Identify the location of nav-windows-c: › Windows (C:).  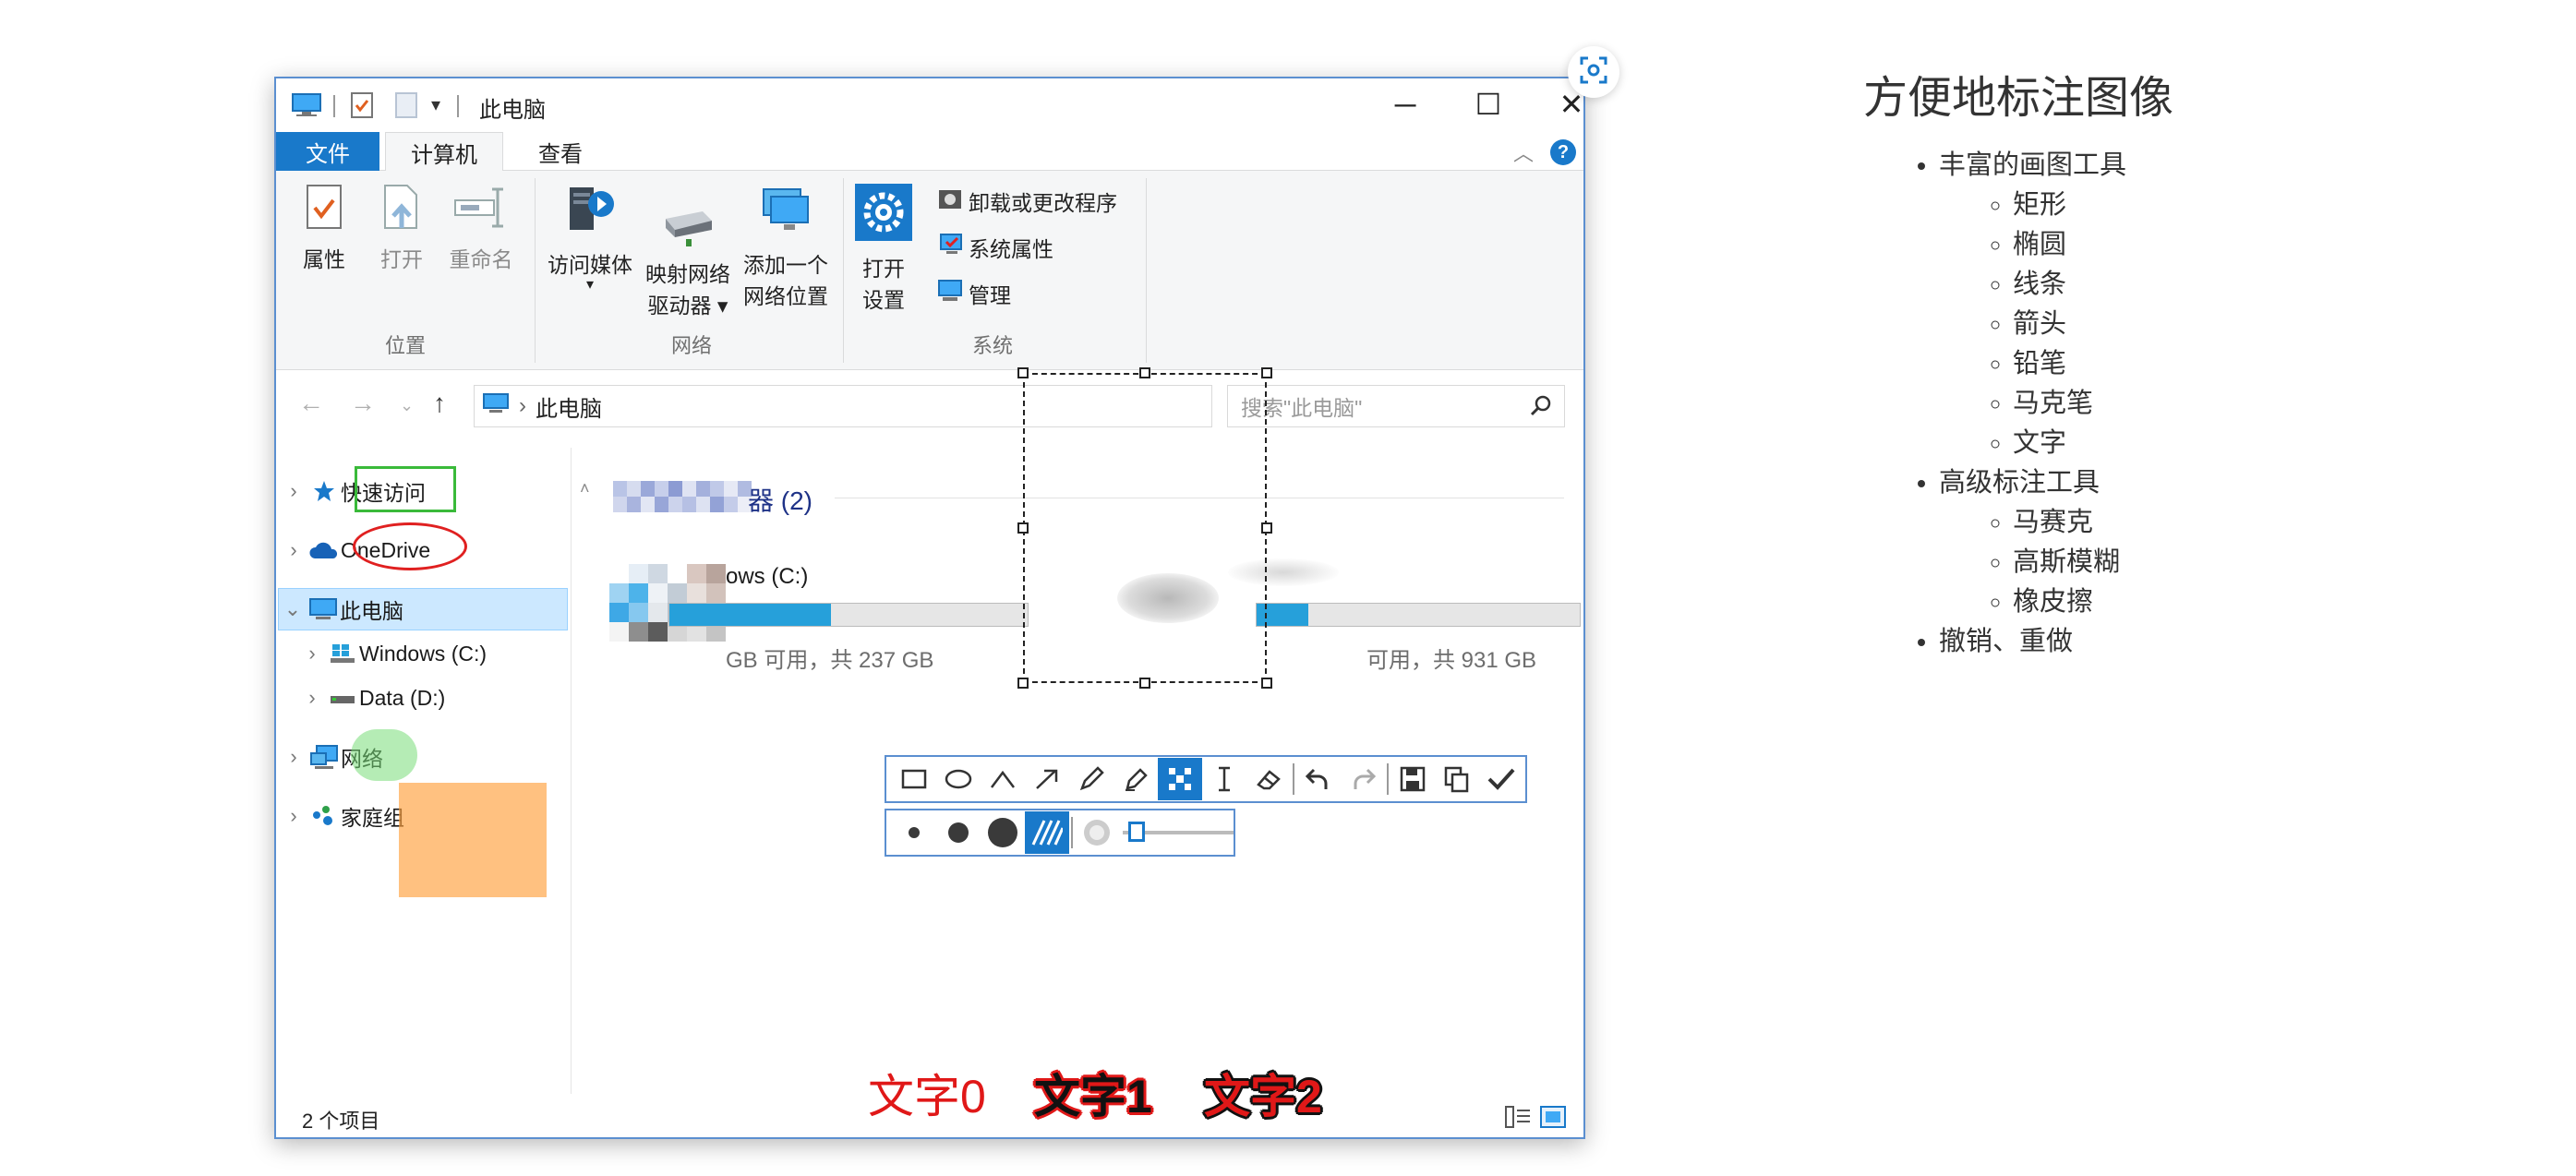
(443, 653).